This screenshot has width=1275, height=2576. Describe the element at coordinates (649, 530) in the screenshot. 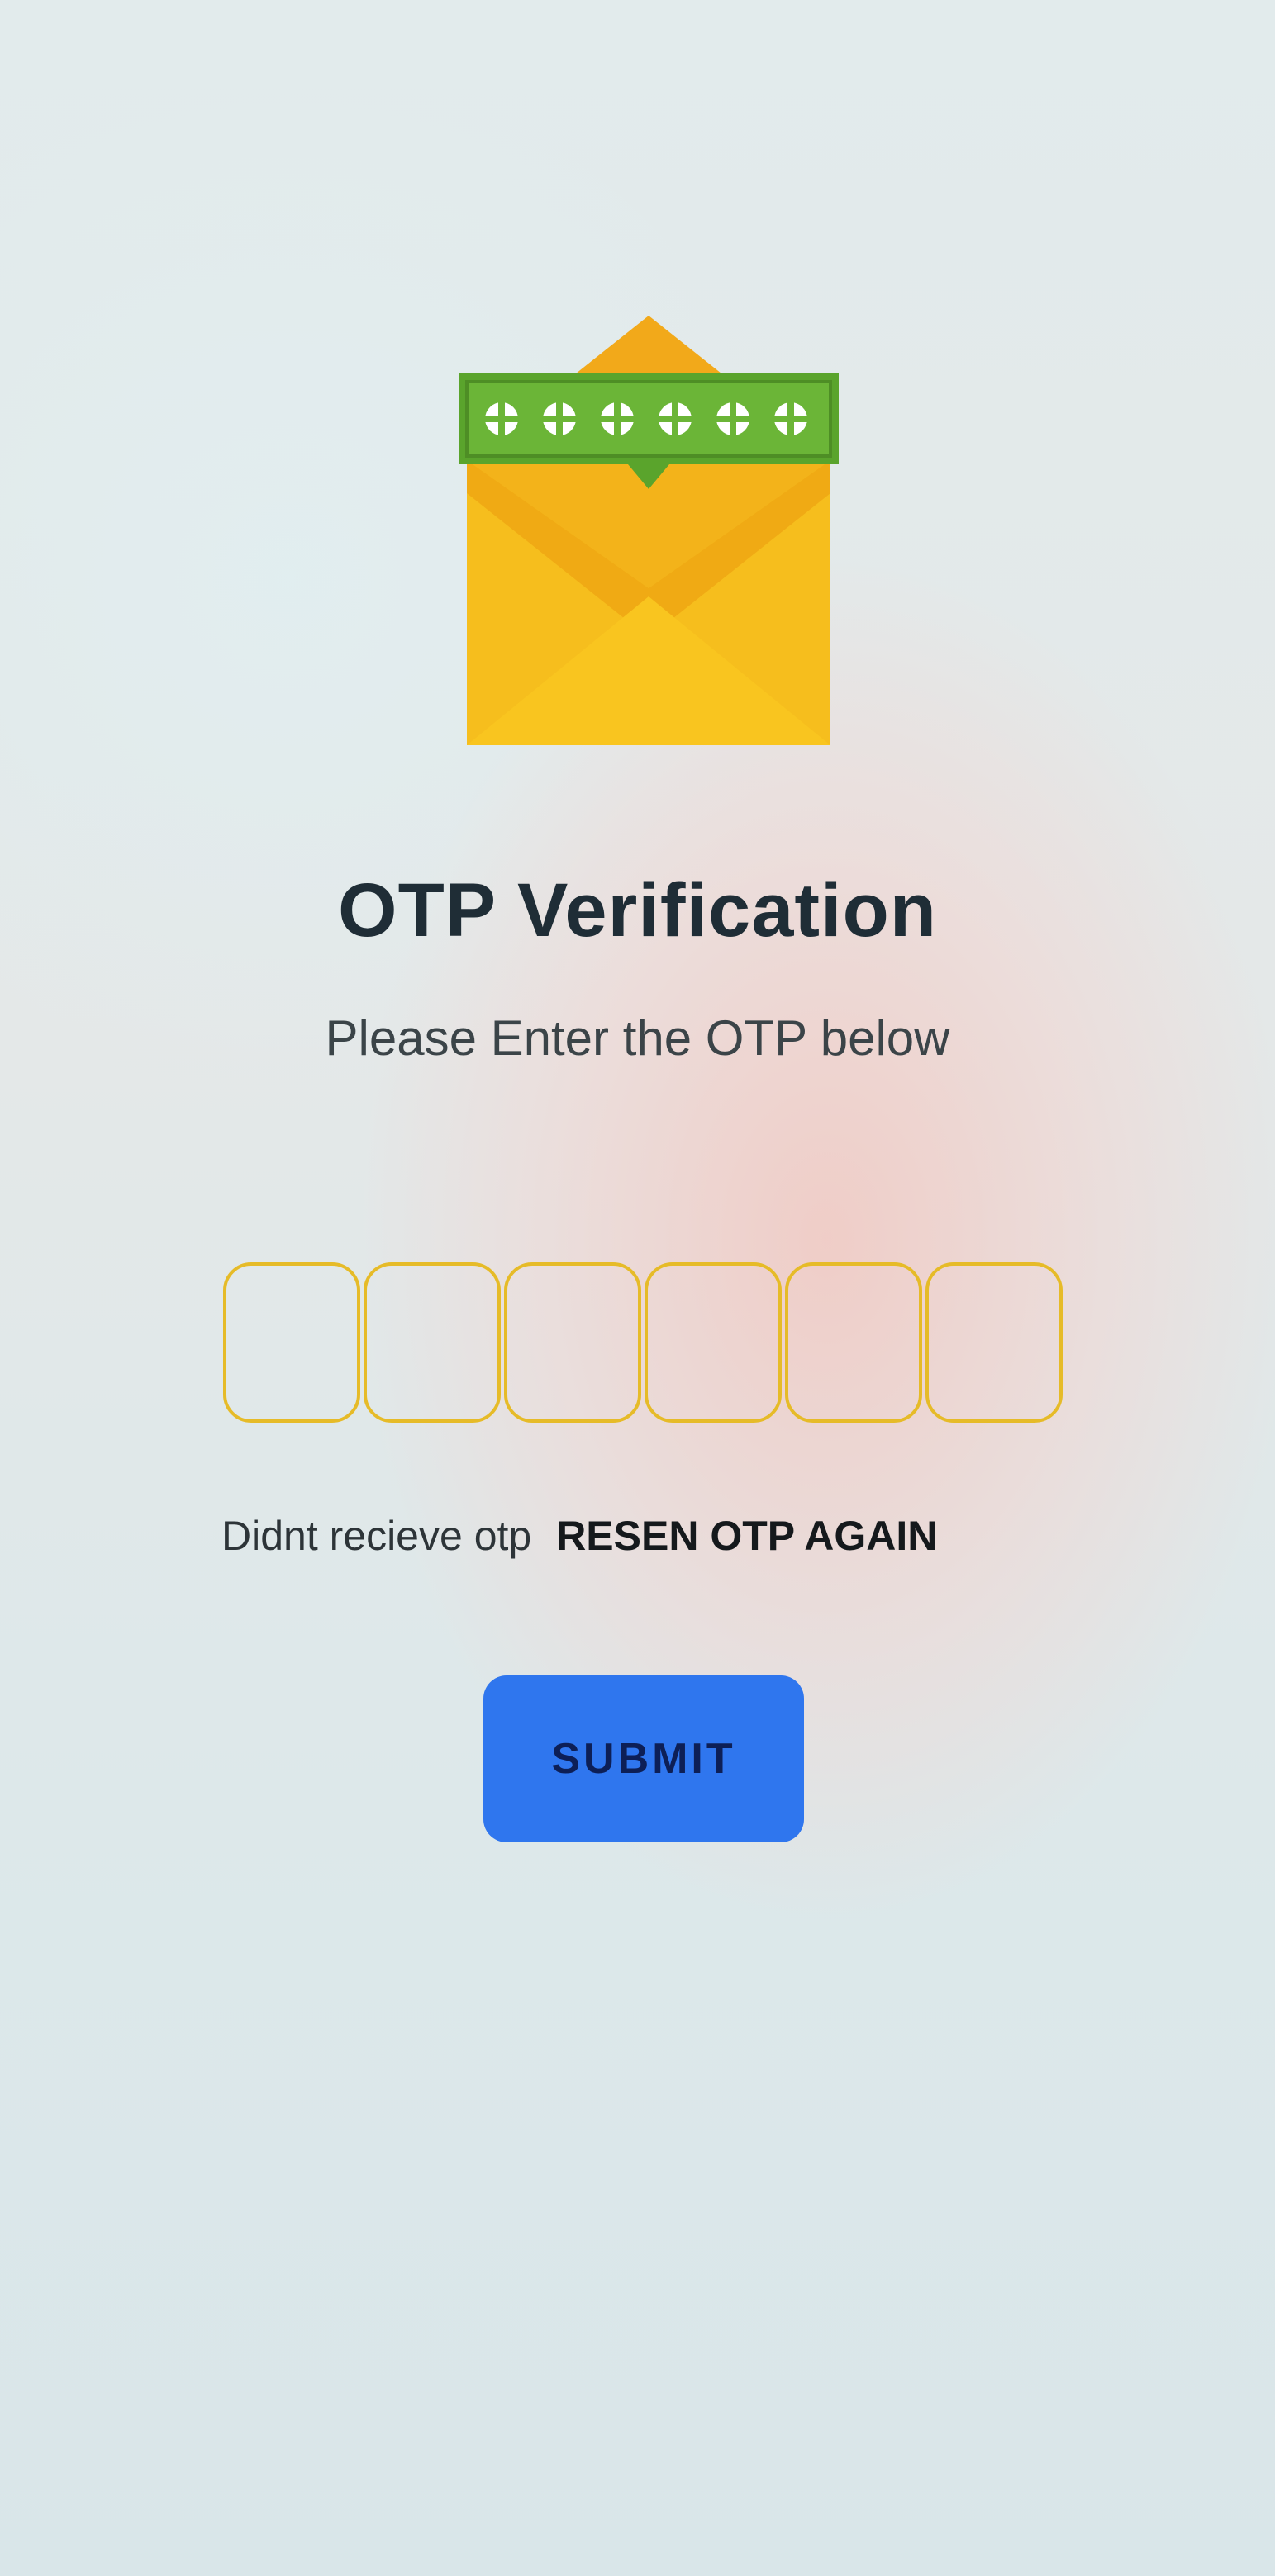

I see `envelope-password-icon` at that location.